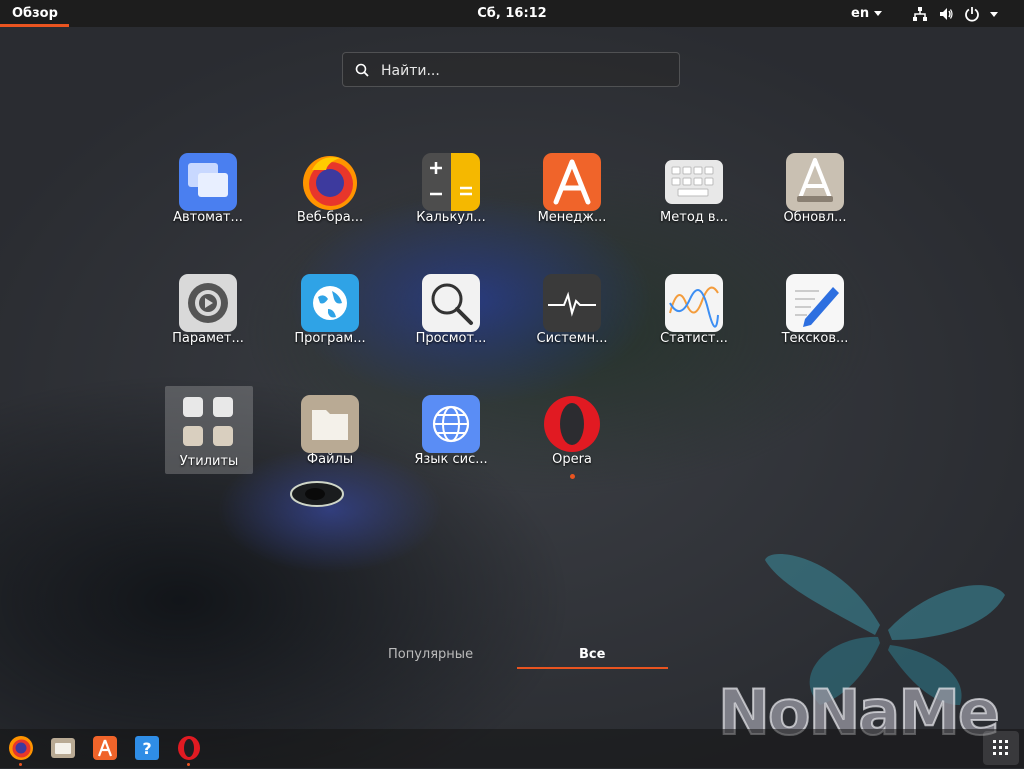  I want to click on power-icon, so click(972, 14).